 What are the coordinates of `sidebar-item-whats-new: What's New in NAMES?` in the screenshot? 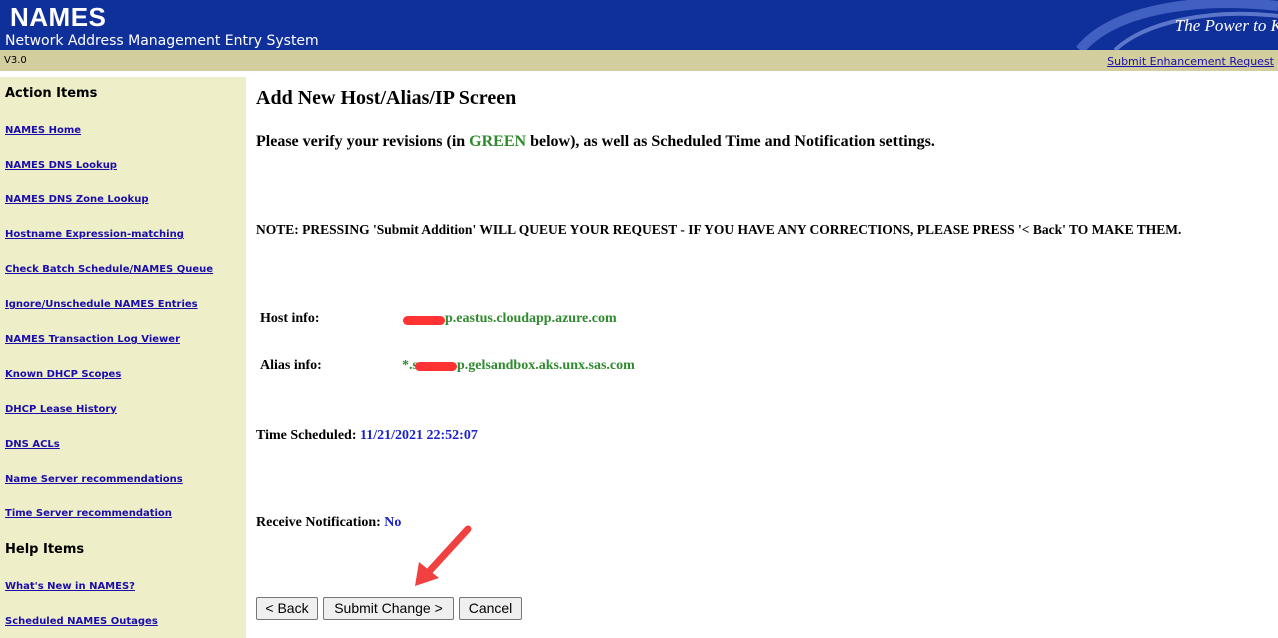 It's located at (70, 586).